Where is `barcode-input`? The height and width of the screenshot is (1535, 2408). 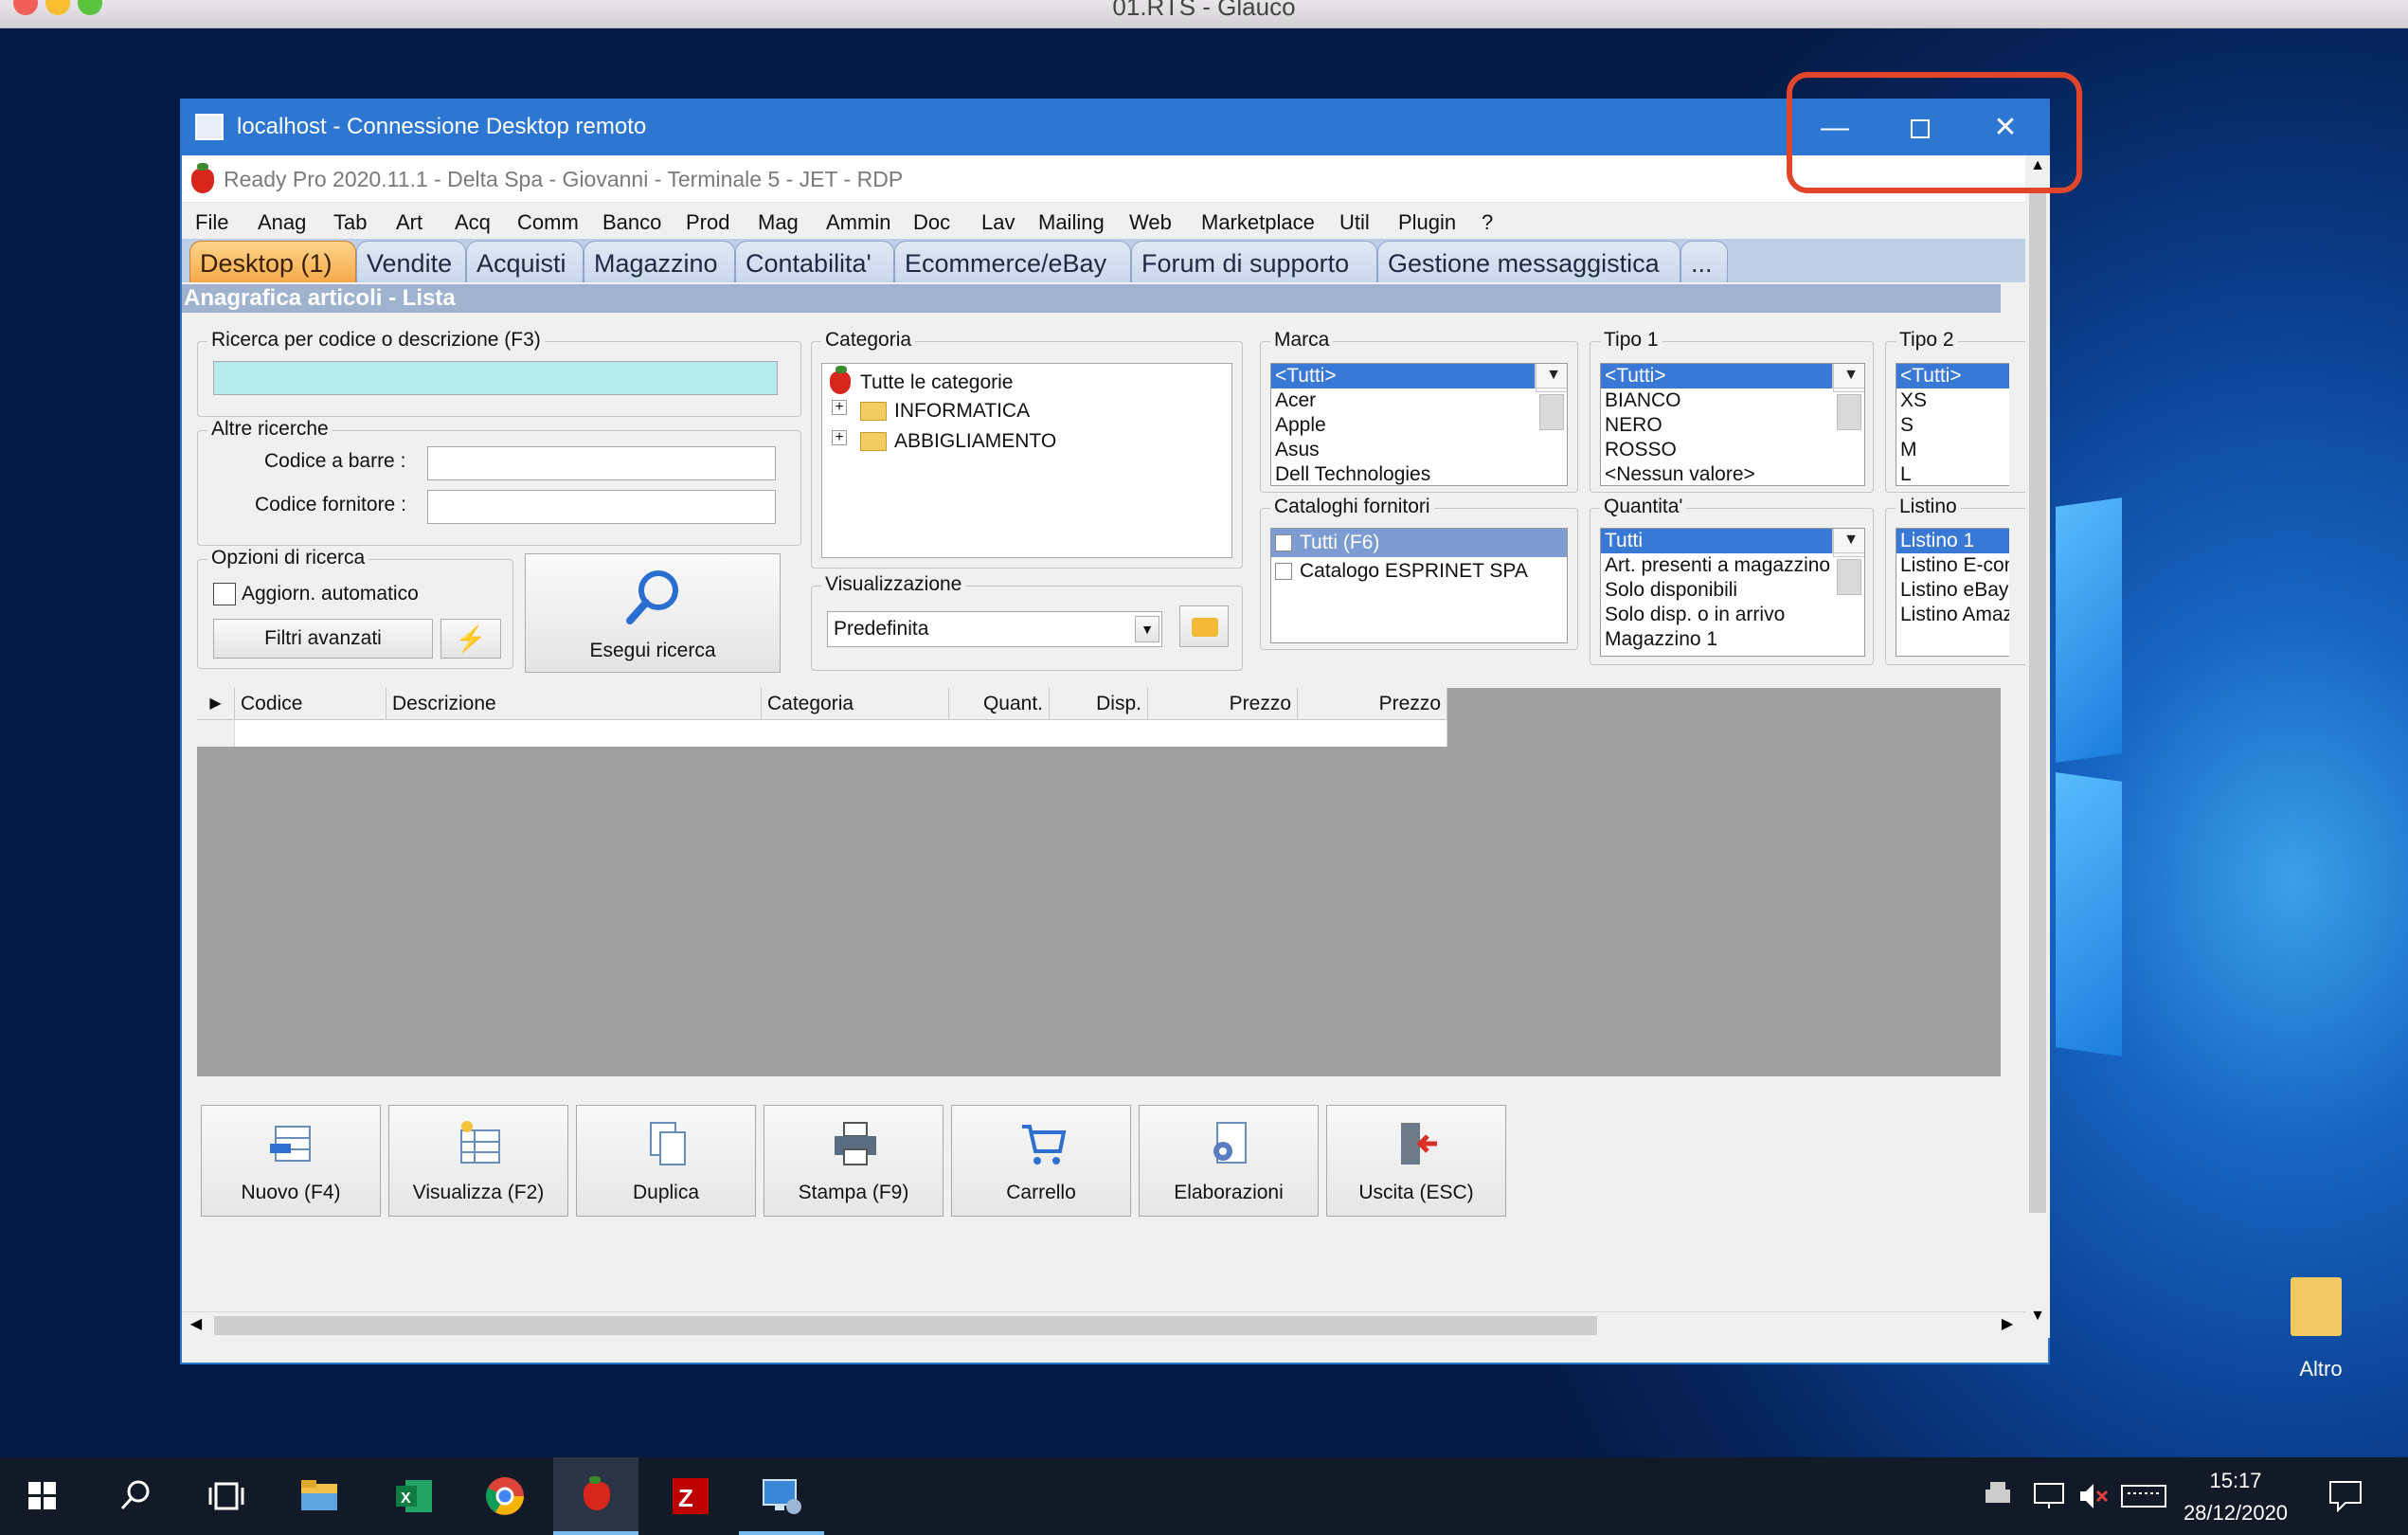
barcode-input is located at coordinates (601, 463).